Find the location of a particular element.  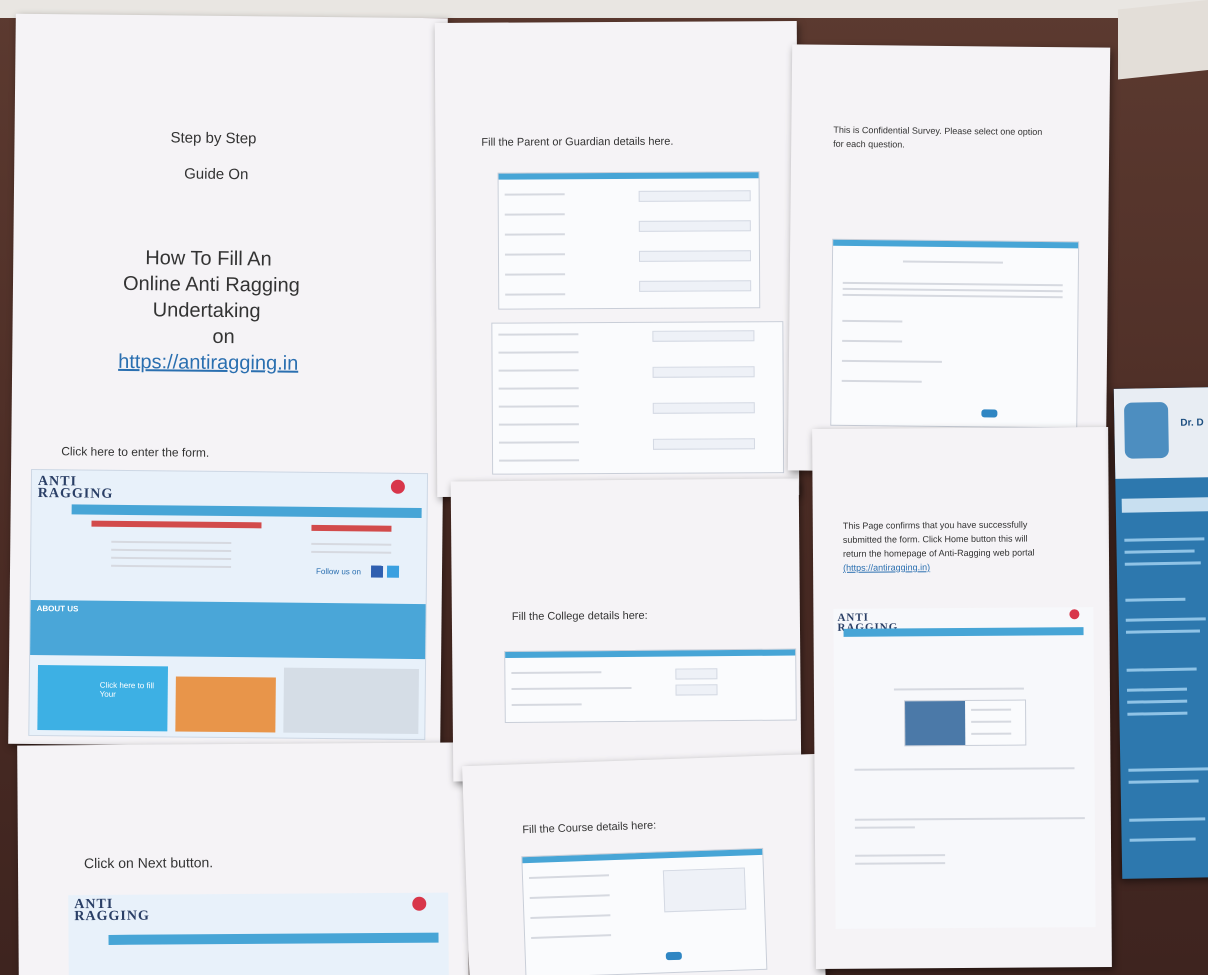

sheet-college-details: Fill the College details here: is located at coordinates (626, 630).